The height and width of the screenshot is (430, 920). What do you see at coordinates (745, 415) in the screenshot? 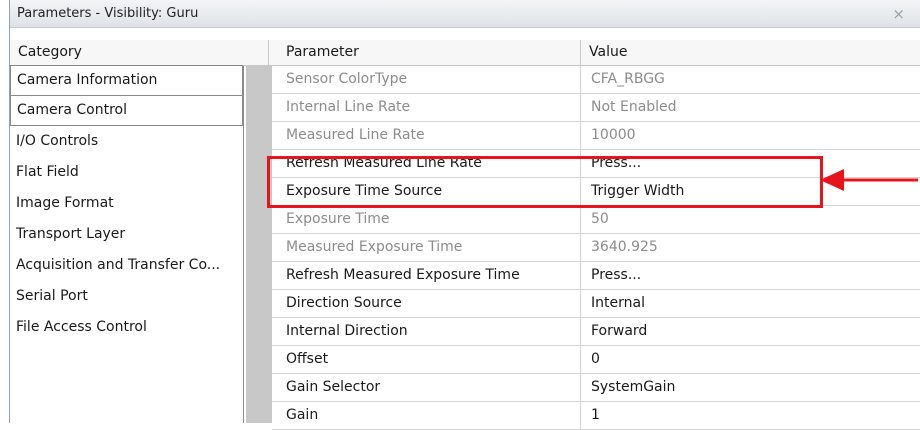
I see `gain-input: 1` at bounding box center [745, 415].